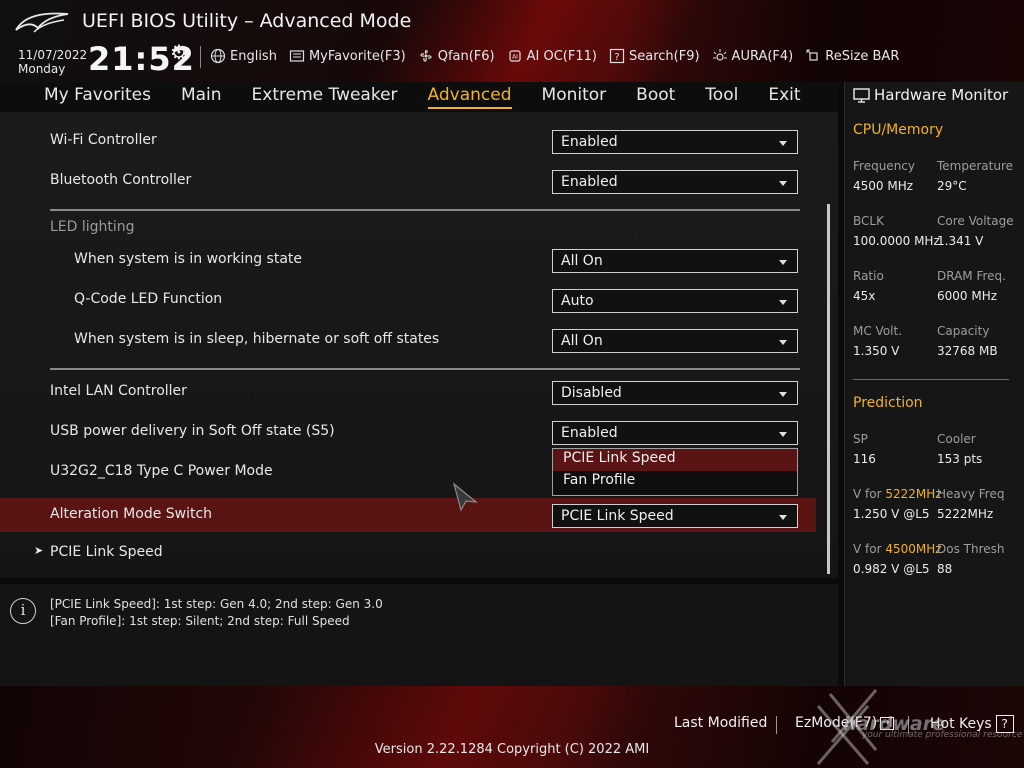  What do you see at coordinates (92, 227) in the screenshot?
I see `led-lighting-heading: LED lighting` at bounding box center [92, 227].